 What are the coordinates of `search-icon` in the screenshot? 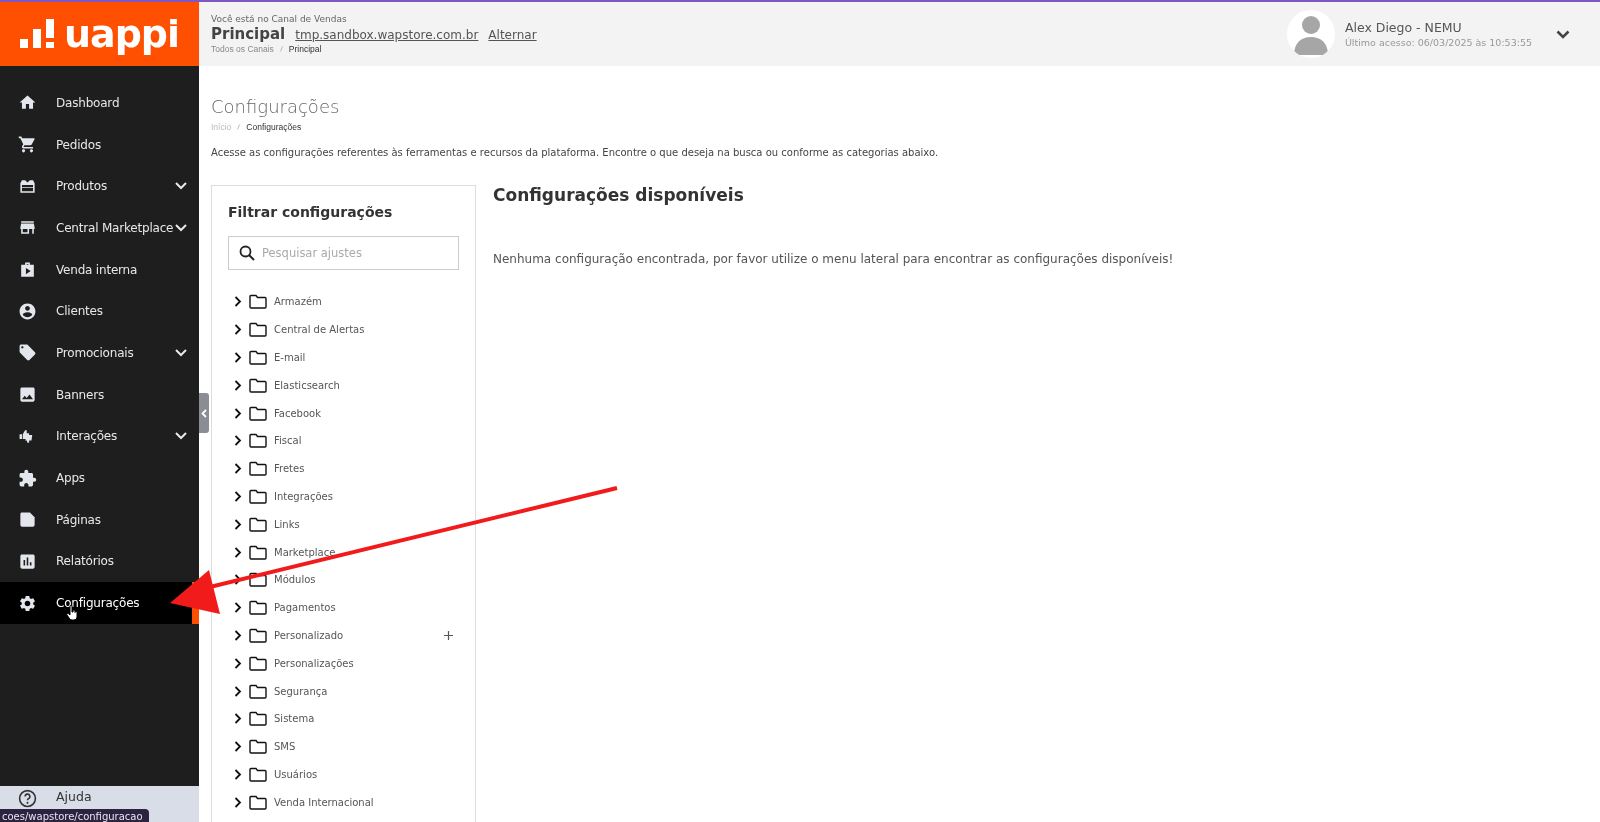 It's located at (247, 253).